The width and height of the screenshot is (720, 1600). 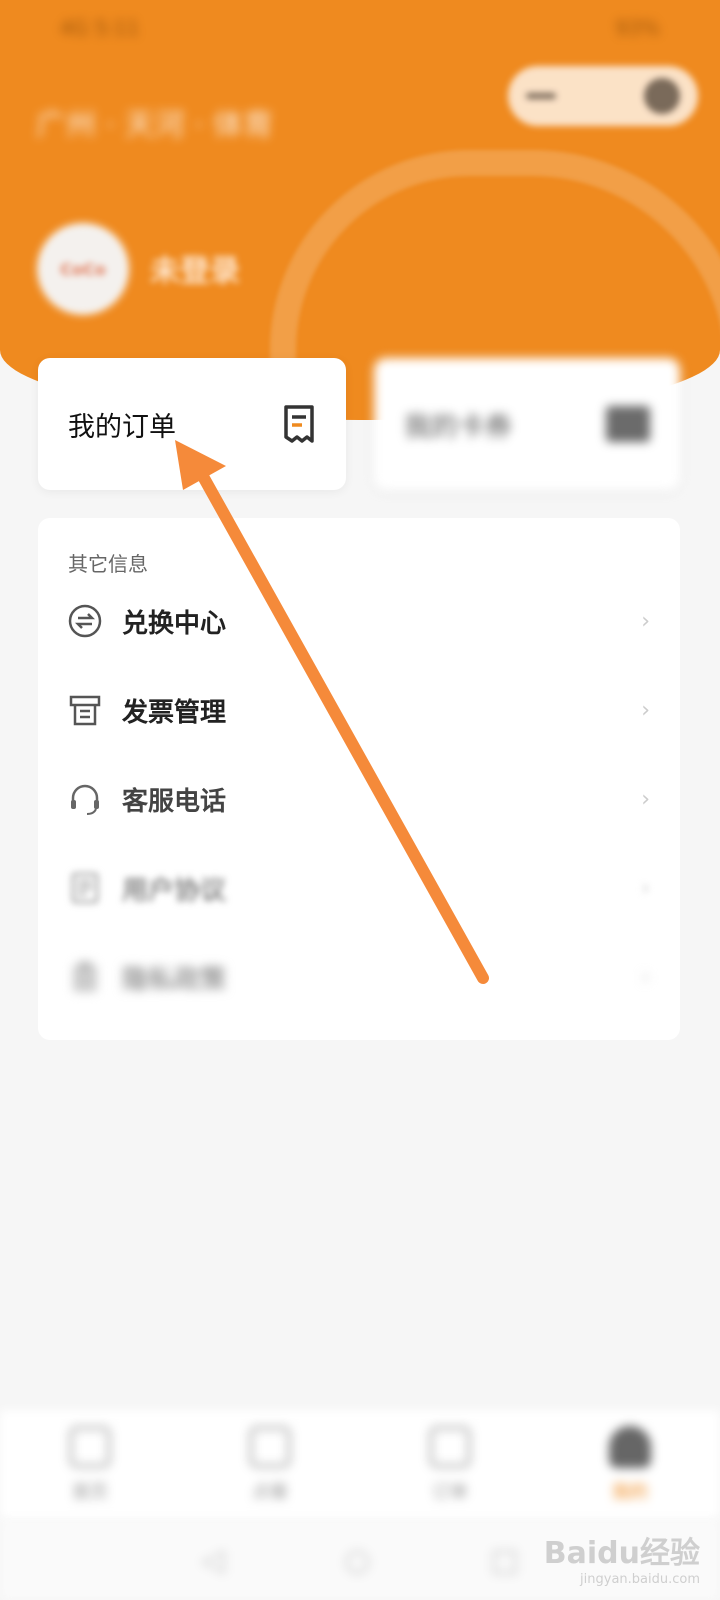 What do you see at coordinates (630, 1492) in the screenshot?
I see `tab-label: 我的` at bounding box center [630, 1492].